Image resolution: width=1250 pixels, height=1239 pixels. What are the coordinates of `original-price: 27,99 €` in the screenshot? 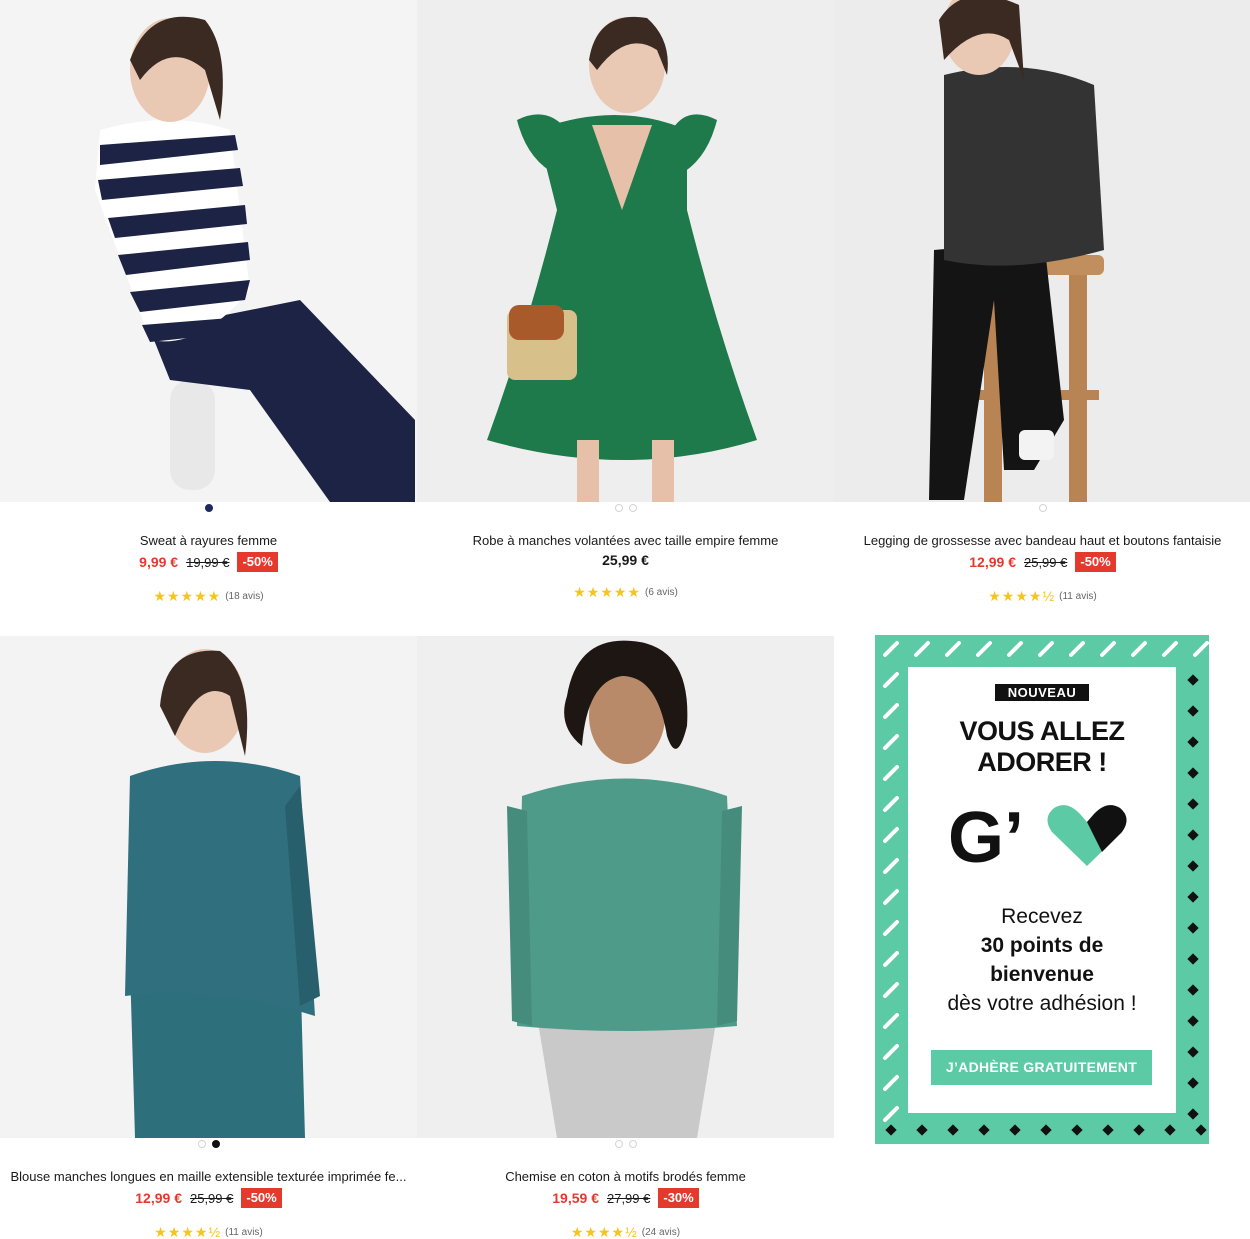 It's located at (628, 1198).